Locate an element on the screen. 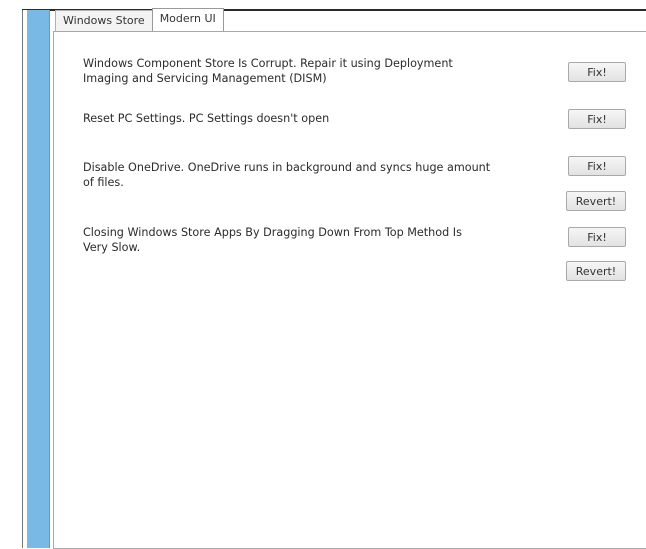 Image resolution: width=646 pixels, height=549 pixels. tab-strip: Windows Store Modern UI is located at coordinates (139, 19).